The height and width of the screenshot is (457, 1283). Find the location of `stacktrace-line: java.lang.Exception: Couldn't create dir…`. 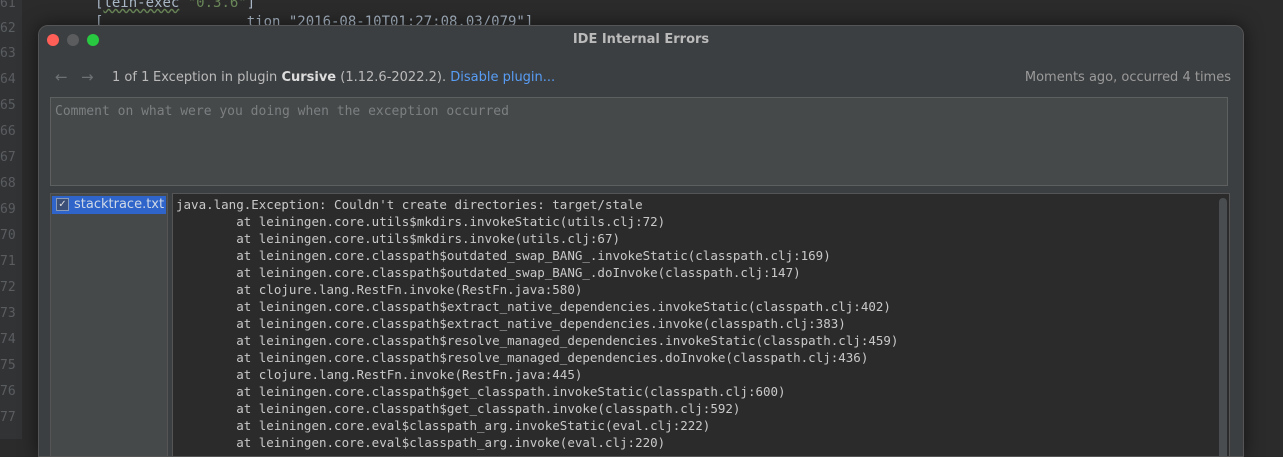

stacktrace-line: java.lang.Exception: Couldn't create dir… is located at coordinates (409, 204).